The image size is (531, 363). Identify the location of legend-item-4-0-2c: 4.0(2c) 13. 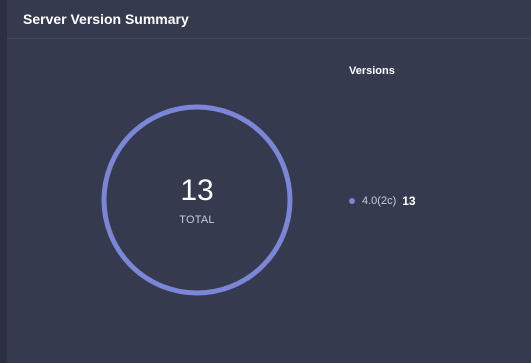
(382, 201).